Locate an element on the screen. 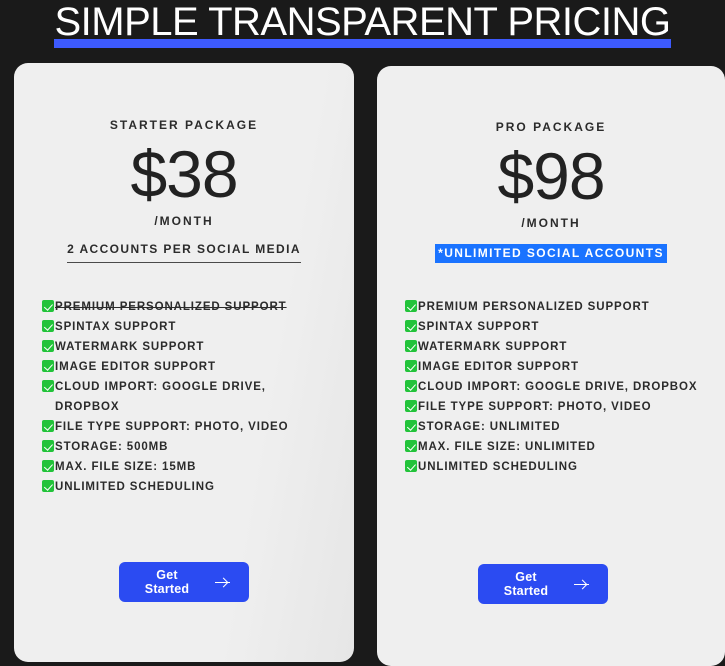 The height and width of the screenshot is (666, 725). get-started-button-pro: Get Started is located at coordinates (543, 584).